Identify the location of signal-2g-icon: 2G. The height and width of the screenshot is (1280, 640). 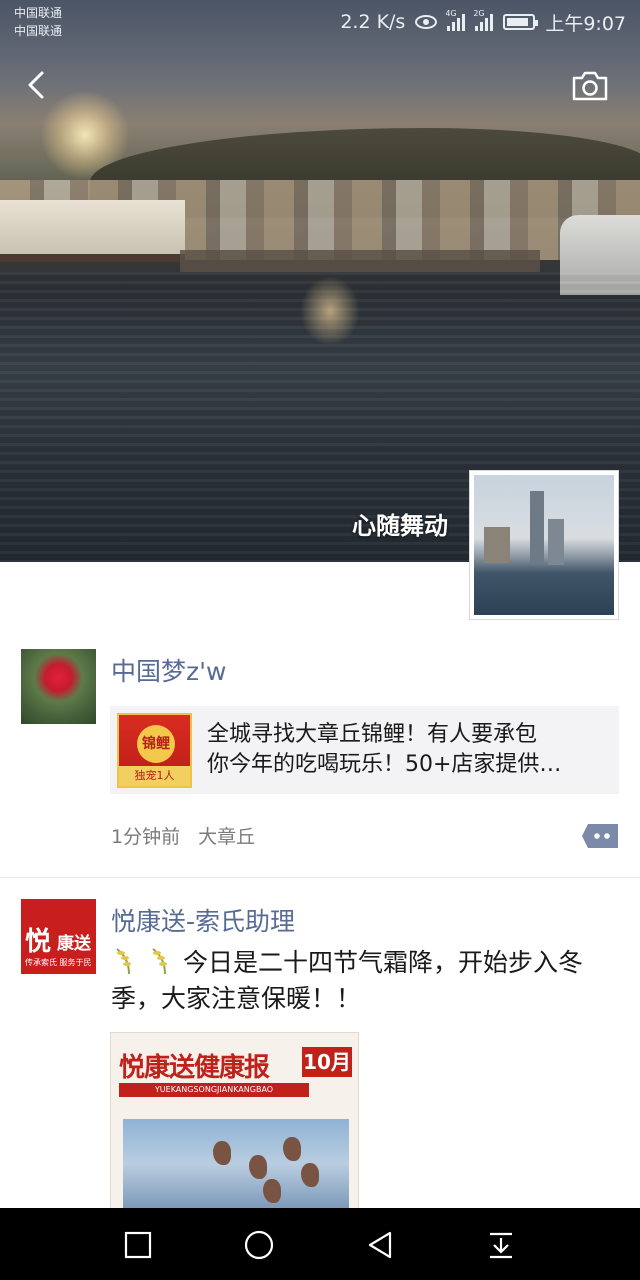
(483, 20).